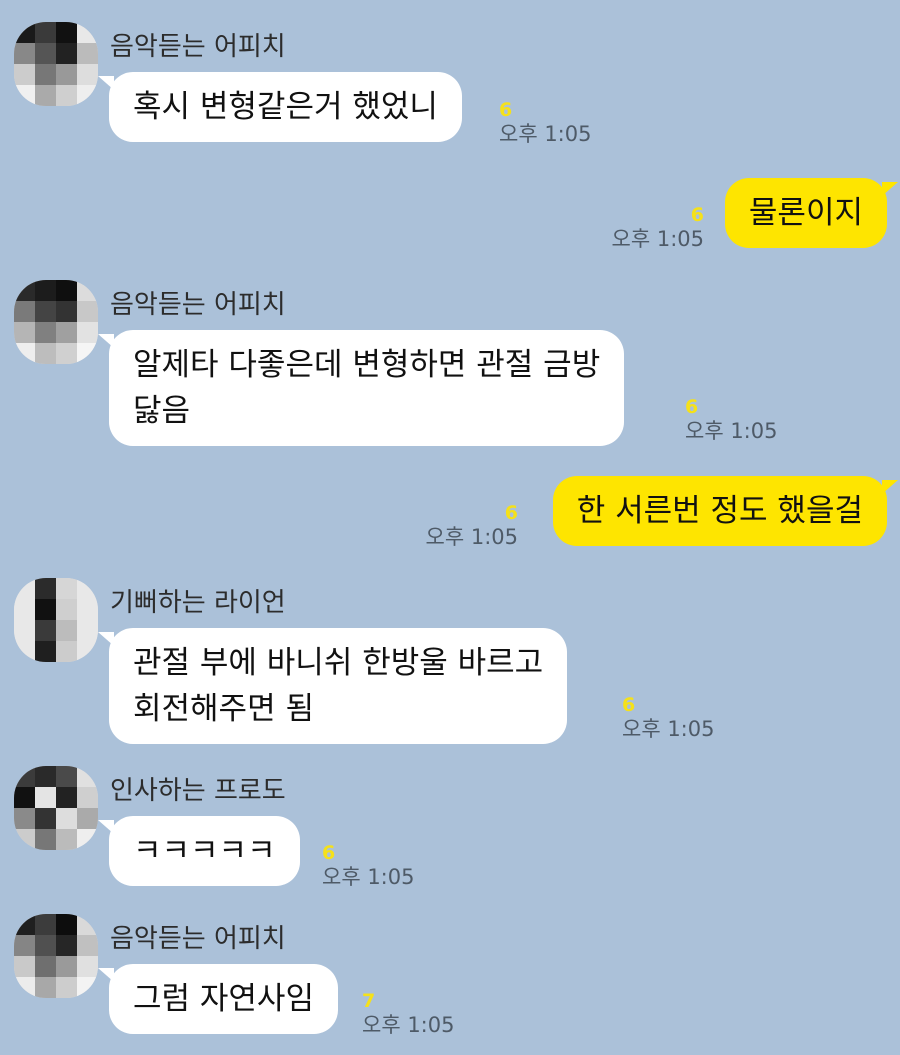 This screenshot has height=1055, width=900. I want to click on message-bubble: 관절 부에 바니쉬 한방울 바르고 회전해주면 됨, so click(332, 686).